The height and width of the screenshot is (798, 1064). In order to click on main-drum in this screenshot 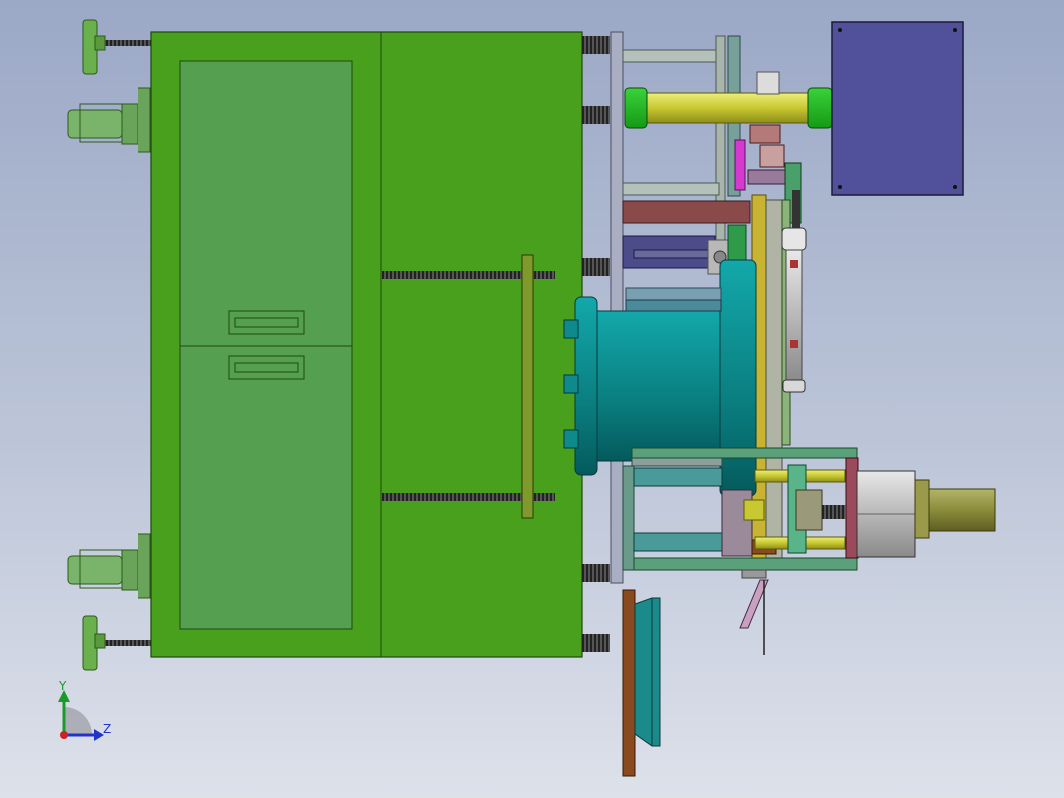, I will do `click(660, 378)`.